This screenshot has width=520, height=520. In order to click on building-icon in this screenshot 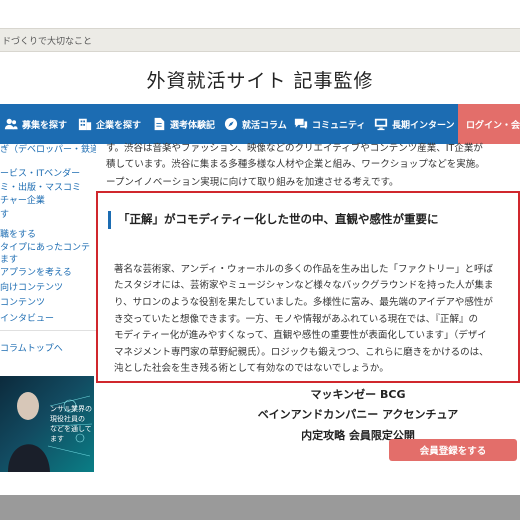, I will do `click(85, 124)`.